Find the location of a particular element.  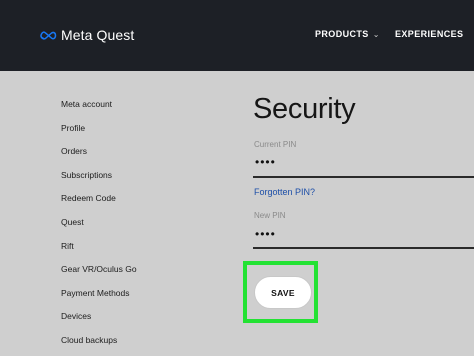

sidebar-item-profile: Profile is located at coordinates (99, 132).